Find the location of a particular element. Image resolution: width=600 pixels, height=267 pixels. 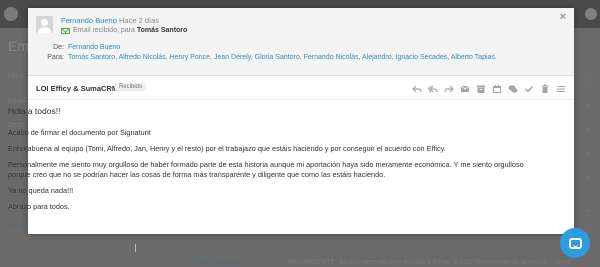

email-toolbar is located at coordinates (488, 88).